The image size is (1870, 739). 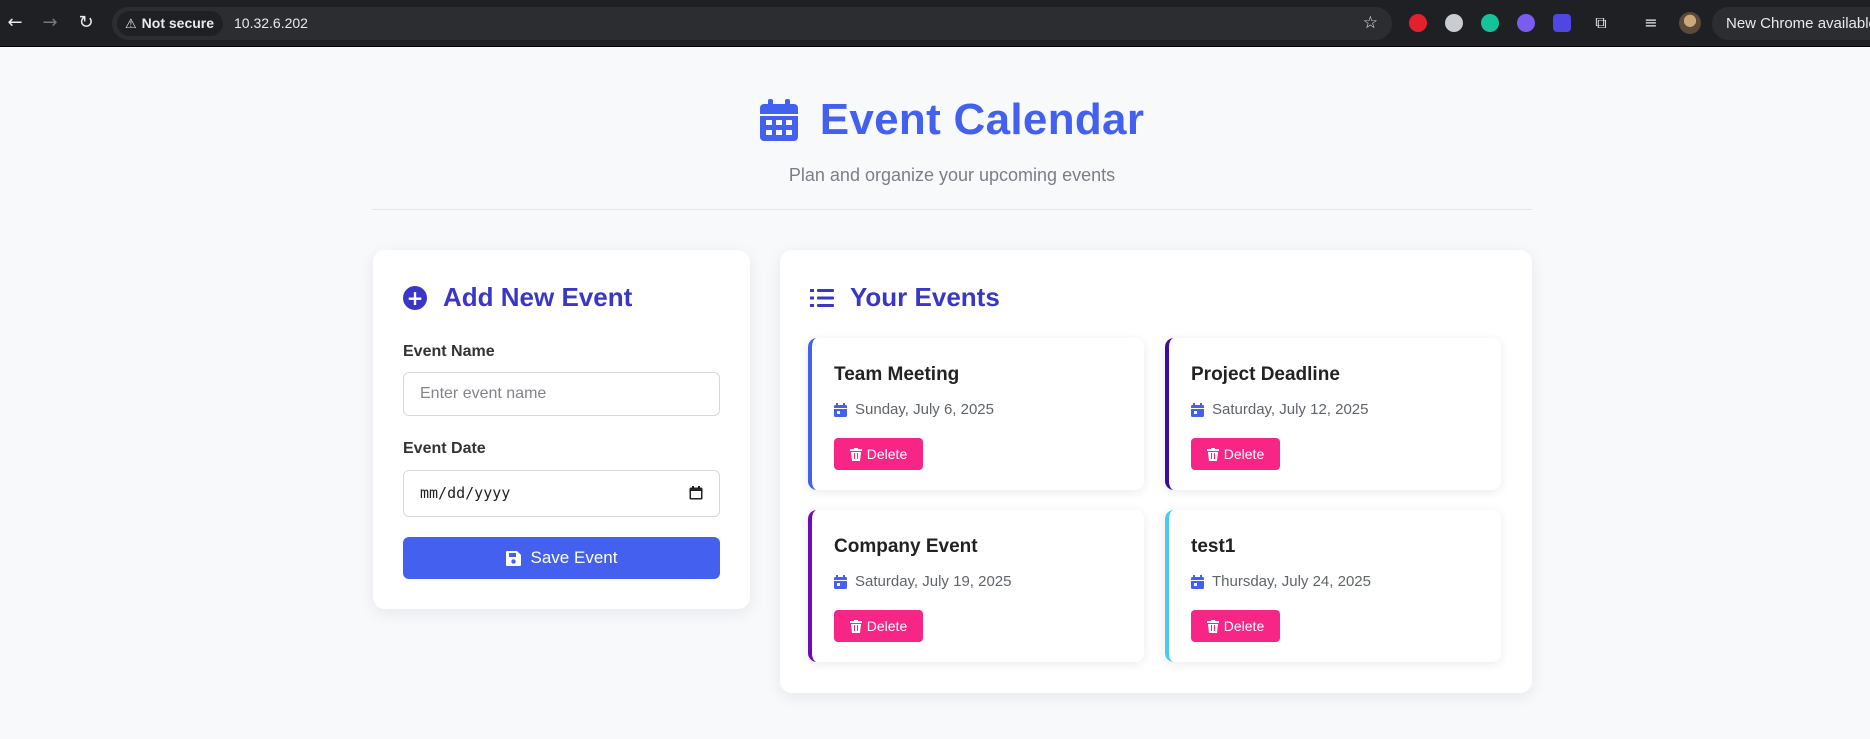 I want to click on profile-avatar, so click(x=1690, y=23).